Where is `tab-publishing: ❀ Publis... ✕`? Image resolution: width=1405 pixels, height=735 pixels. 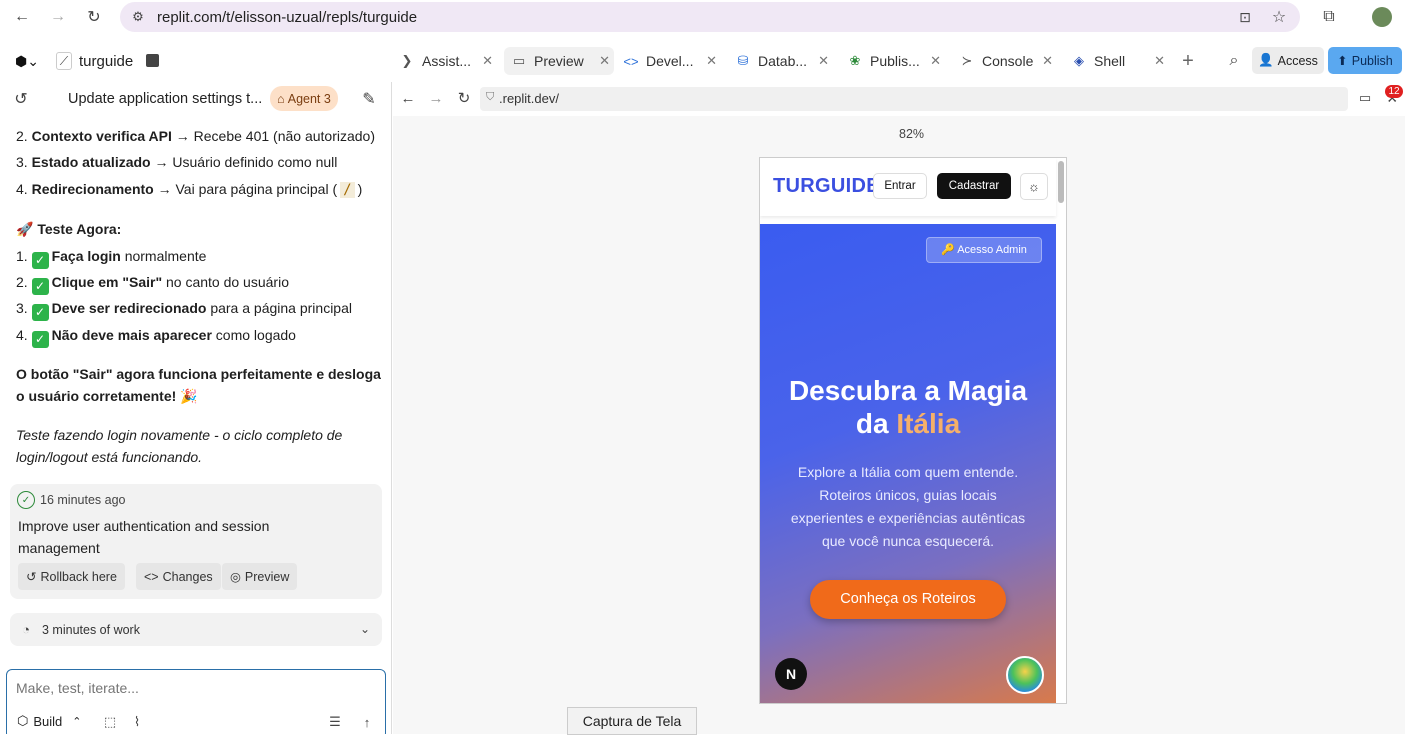
tab-publishing: ❀ Publis... ✕ is located at coordinates (892, 61).